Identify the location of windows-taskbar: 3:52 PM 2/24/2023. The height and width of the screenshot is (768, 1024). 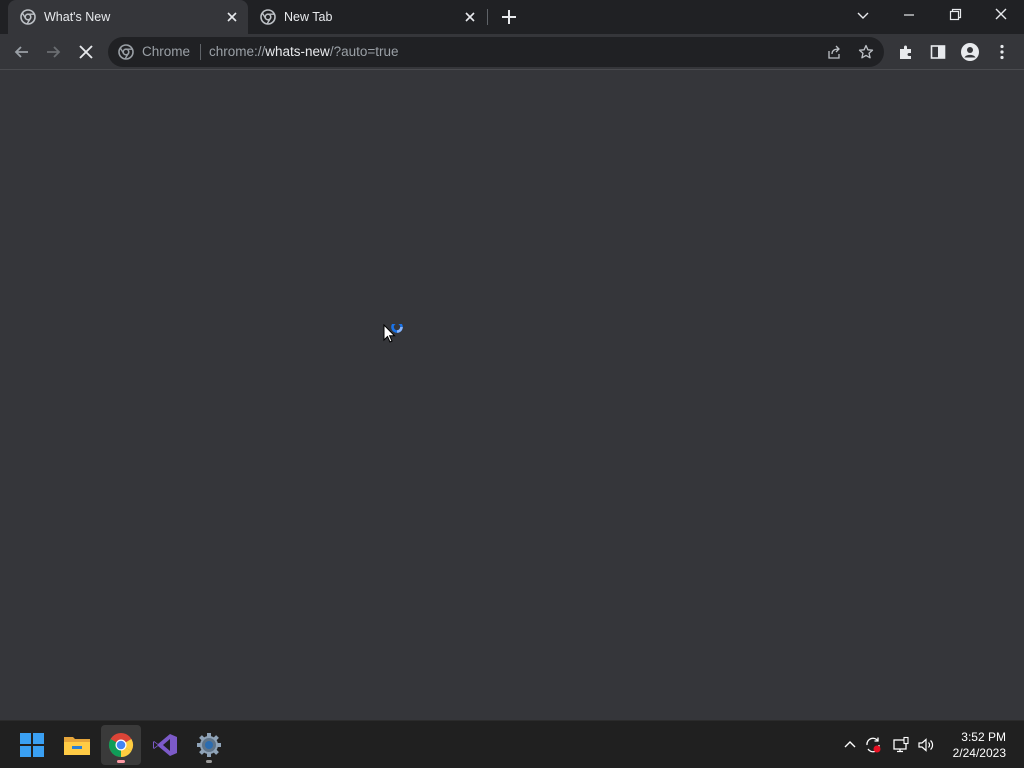
(512, 744).